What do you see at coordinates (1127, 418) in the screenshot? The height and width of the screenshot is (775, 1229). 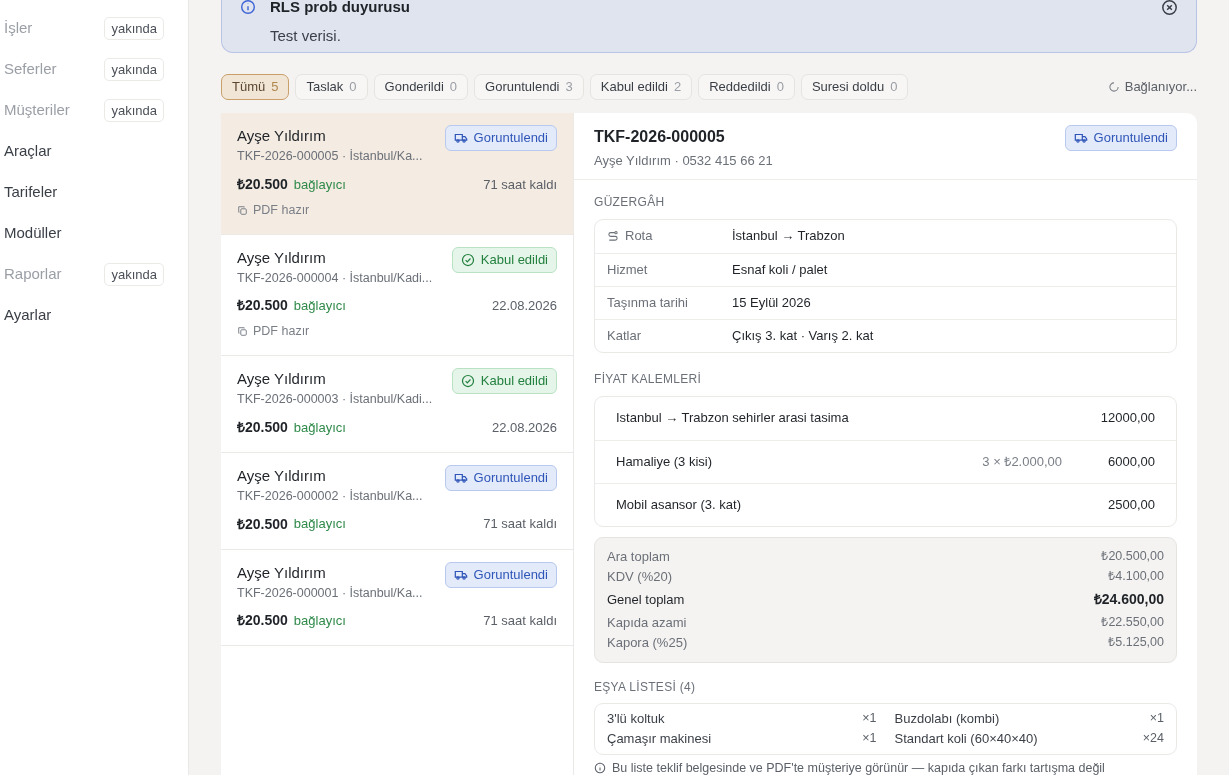 I see `line-item-amount: 12000,00` at bounding box center [1127, 418].